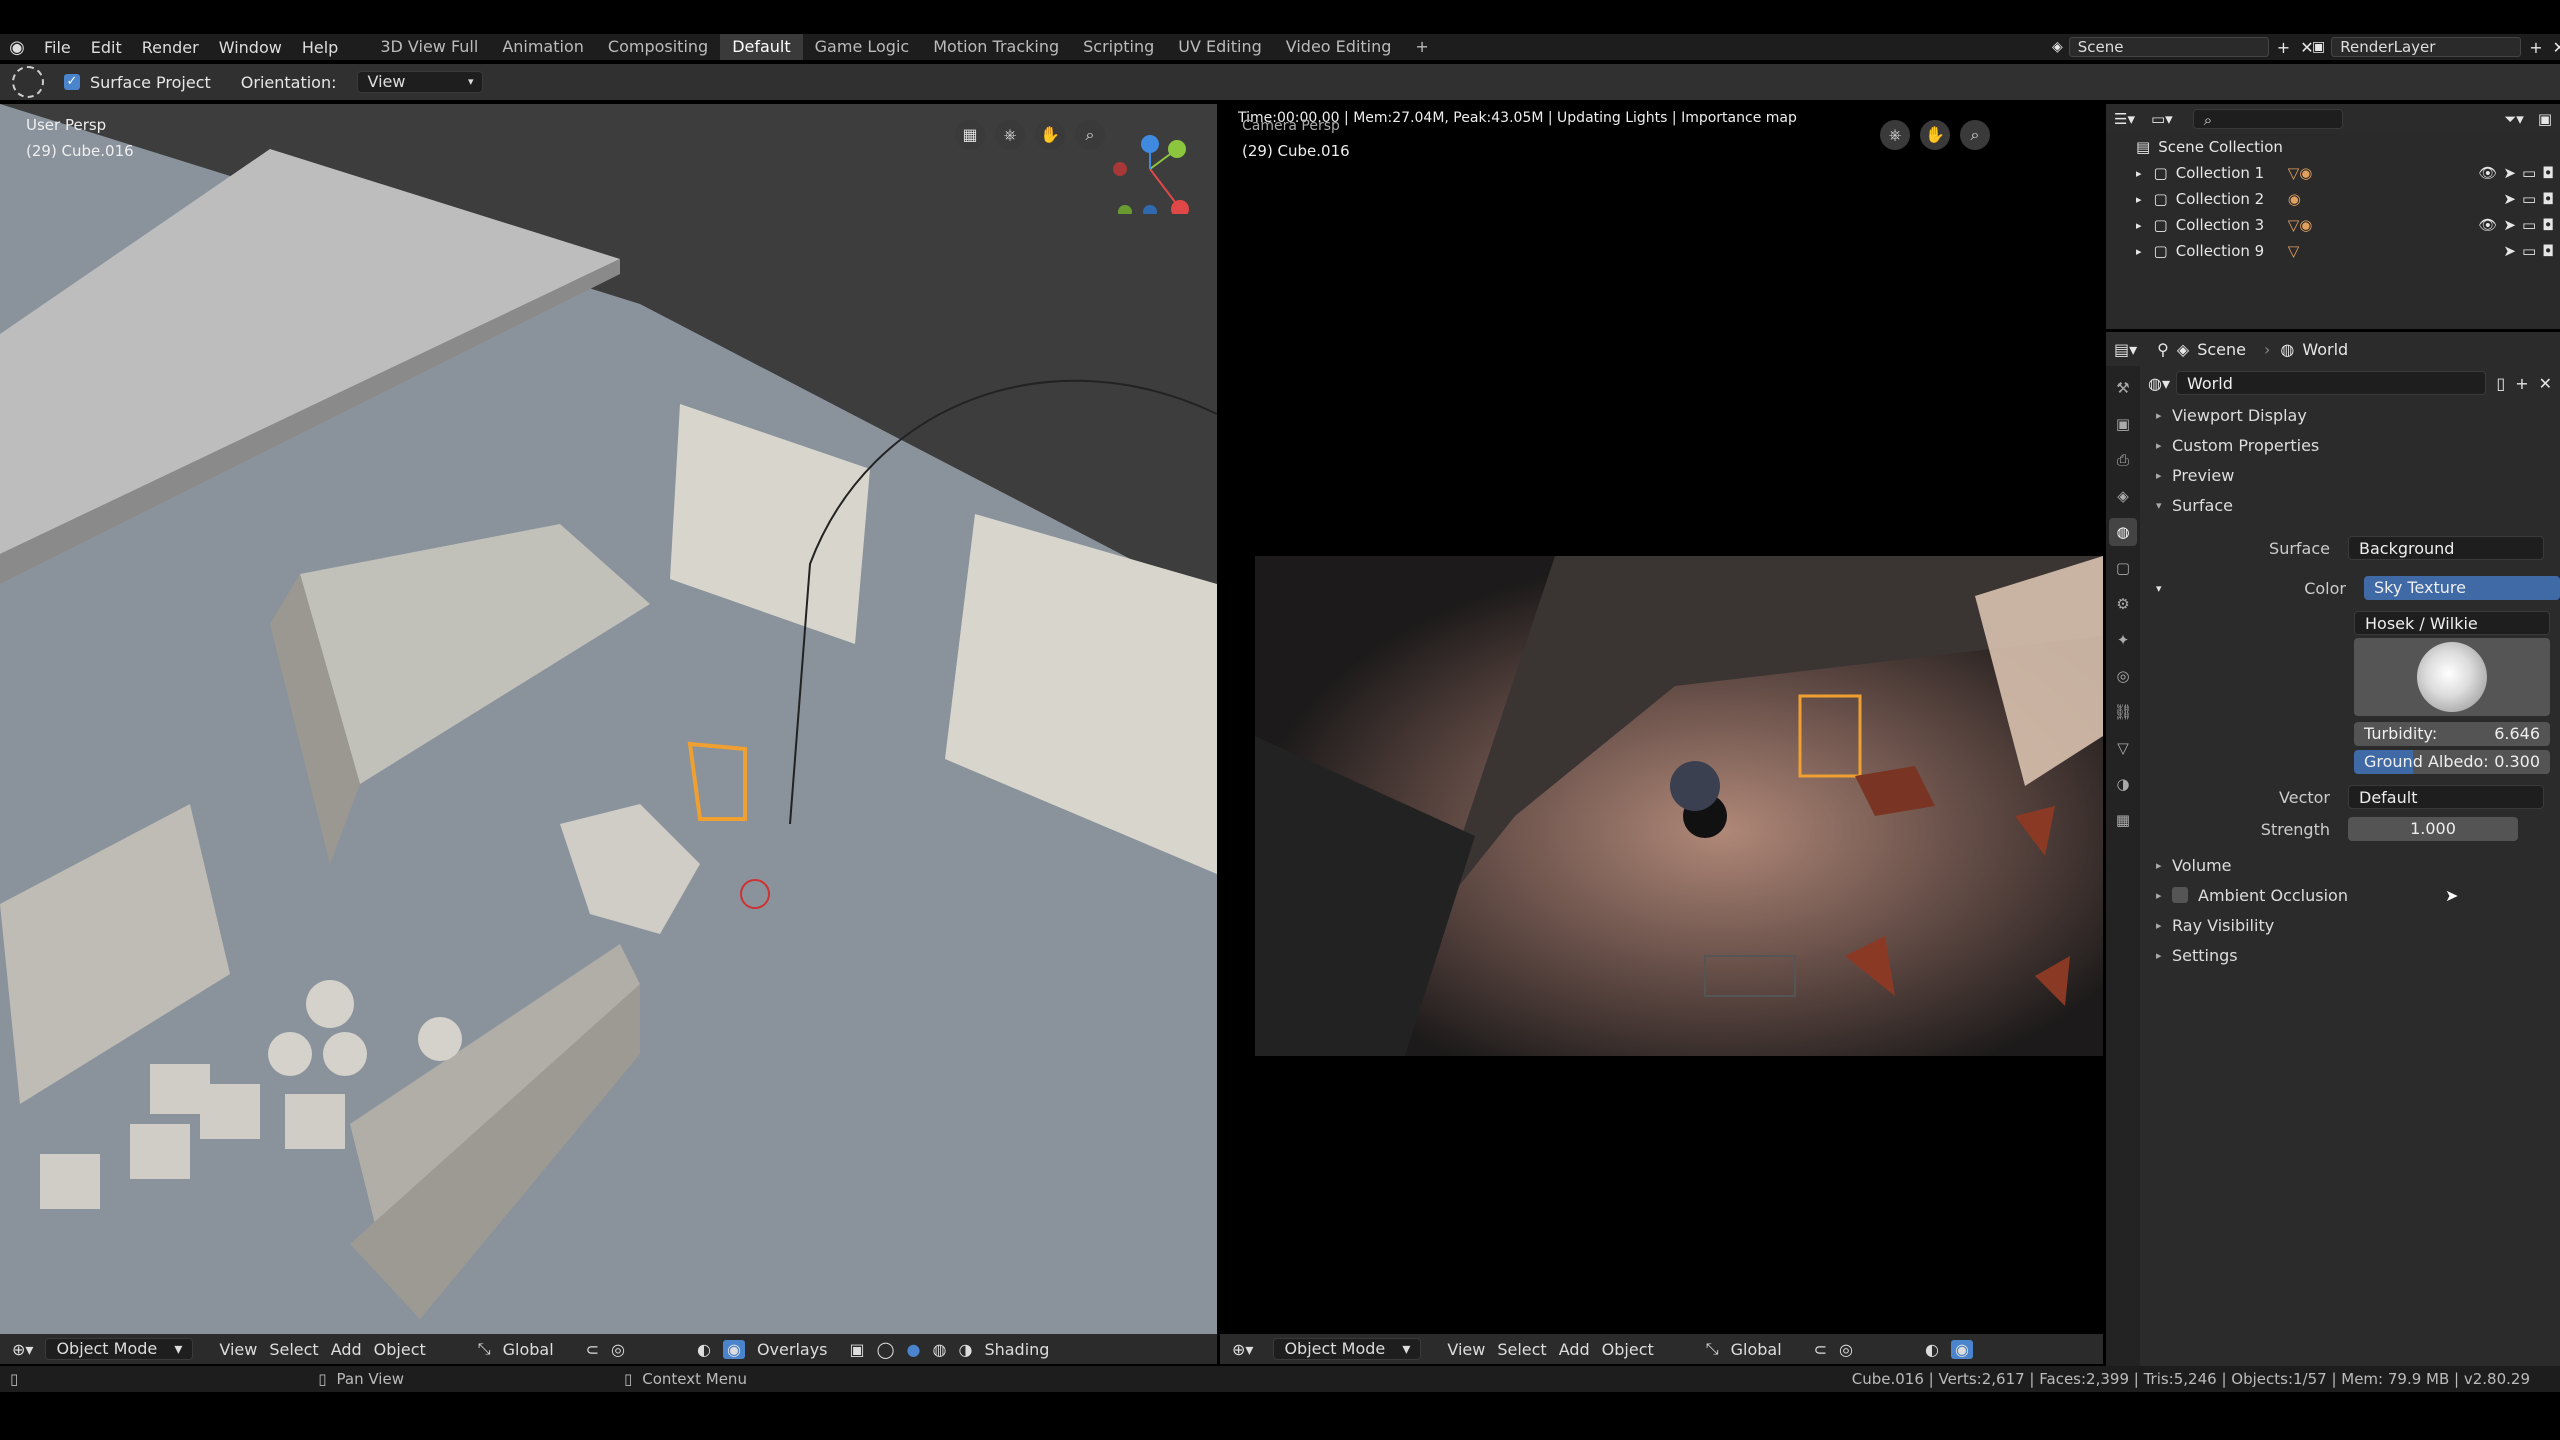 The height and width of the screenshot is (1440, 2560). Describe the element at coordinates (792, 1349) in the screenshot. I see `overlays-dropdown: Overlays` at that location.